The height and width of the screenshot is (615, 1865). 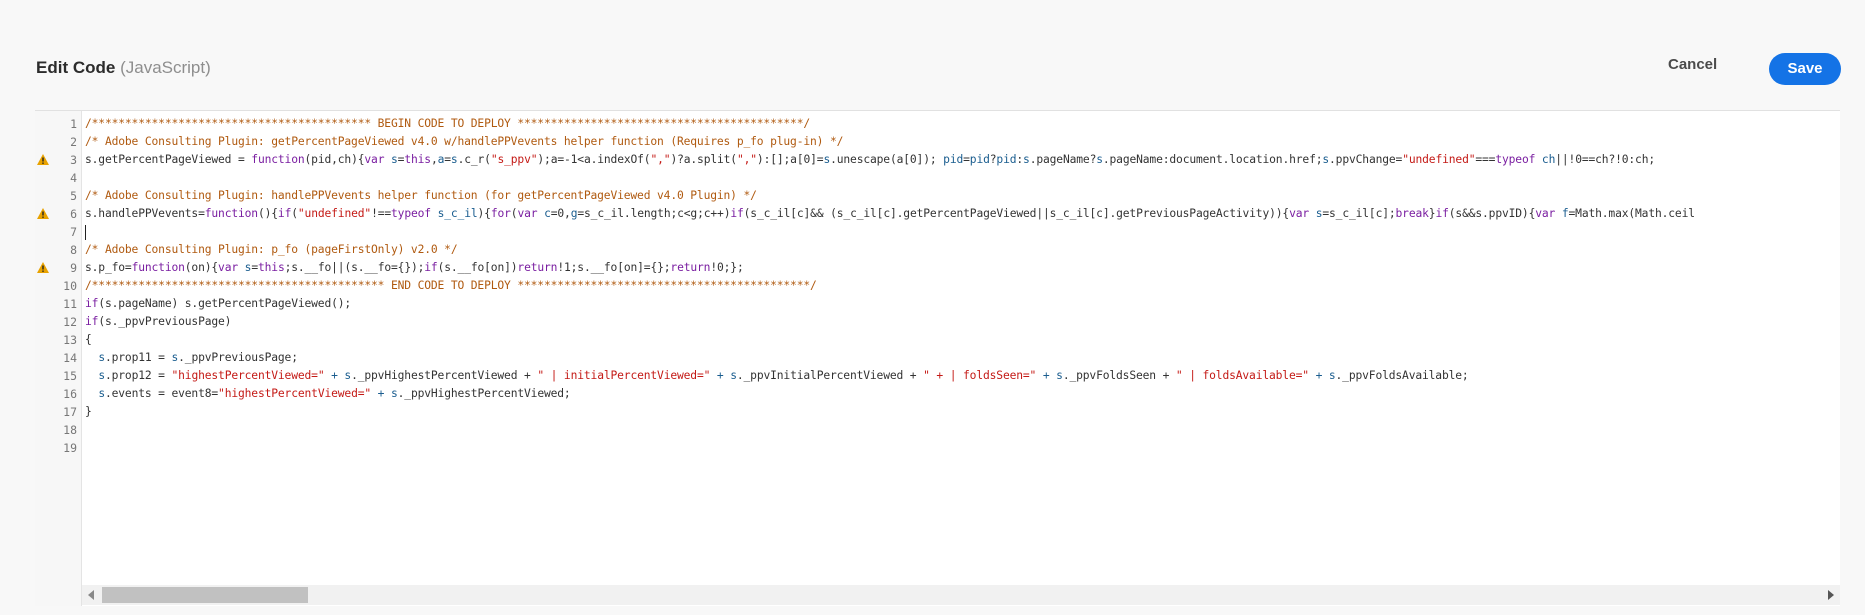 I want to click on line-number: 13, so click(x=70, y=340).